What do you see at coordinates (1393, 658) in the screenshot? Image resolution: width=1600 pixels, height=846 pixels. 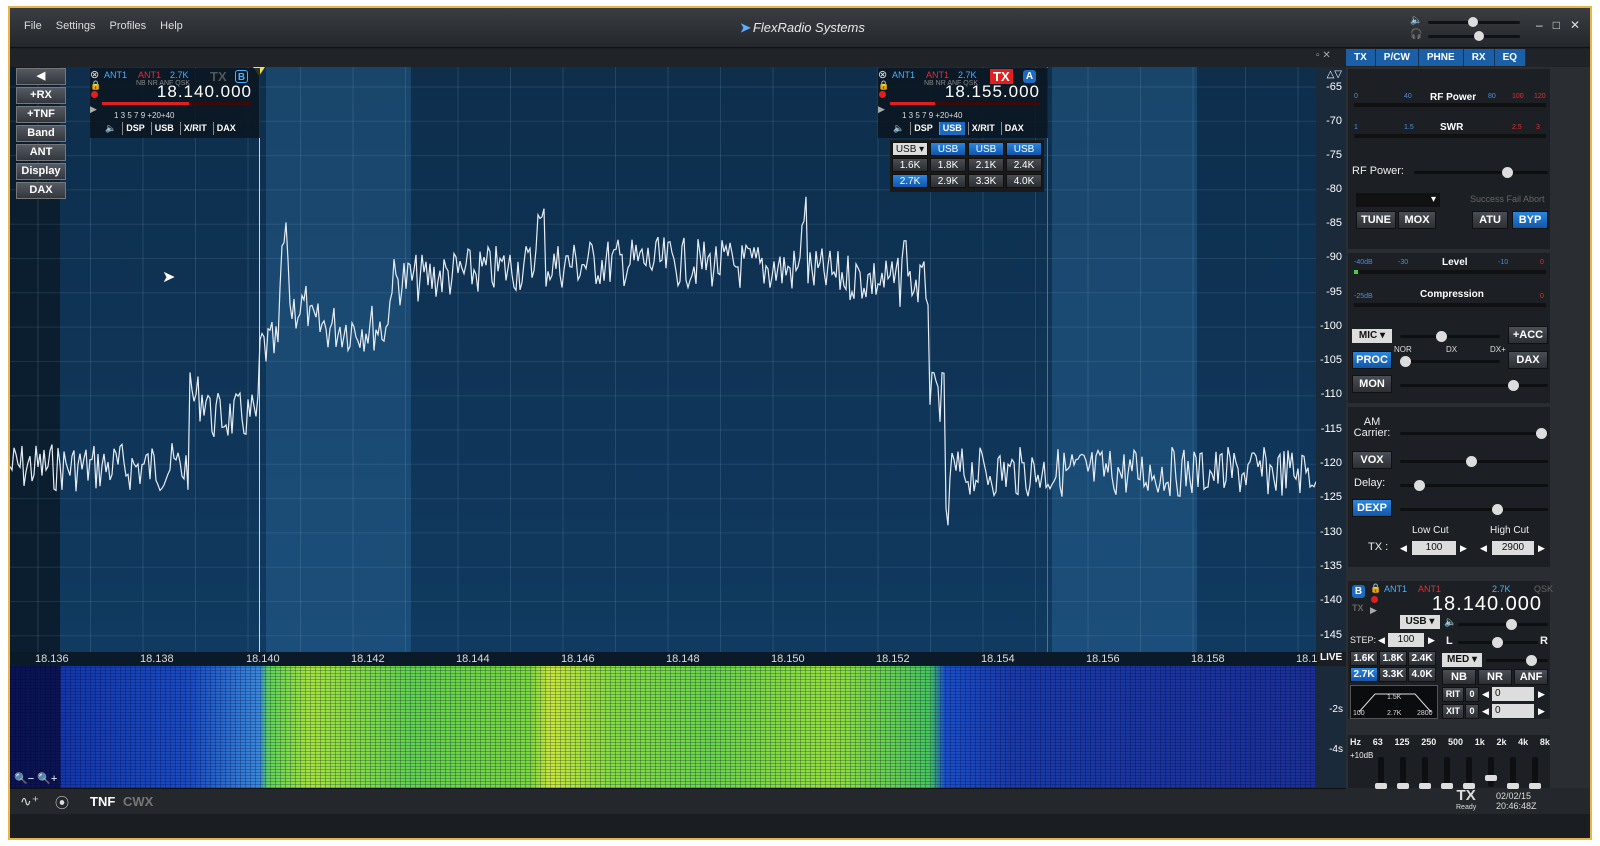 I see `rx-filter-1-8k: 1.8K` at bounding box center [1393, 658].